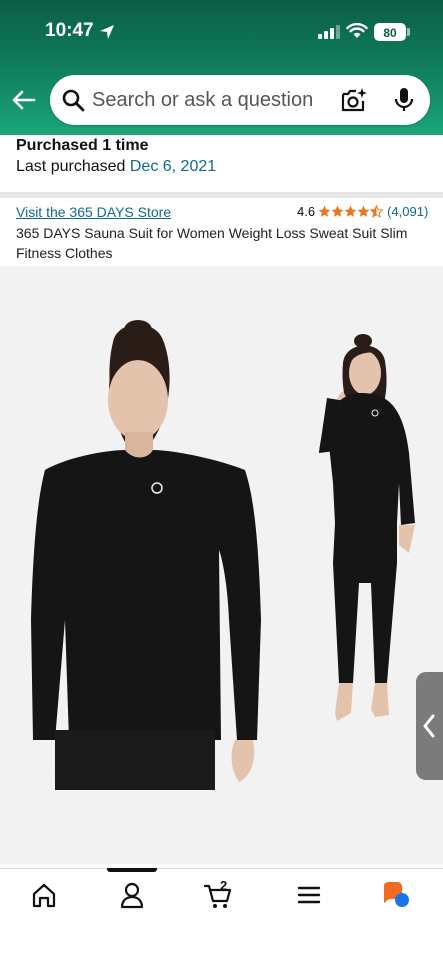 The height and width of the screenshot is (960, 443). I want to click on star-half-icon, so click(377, 211).